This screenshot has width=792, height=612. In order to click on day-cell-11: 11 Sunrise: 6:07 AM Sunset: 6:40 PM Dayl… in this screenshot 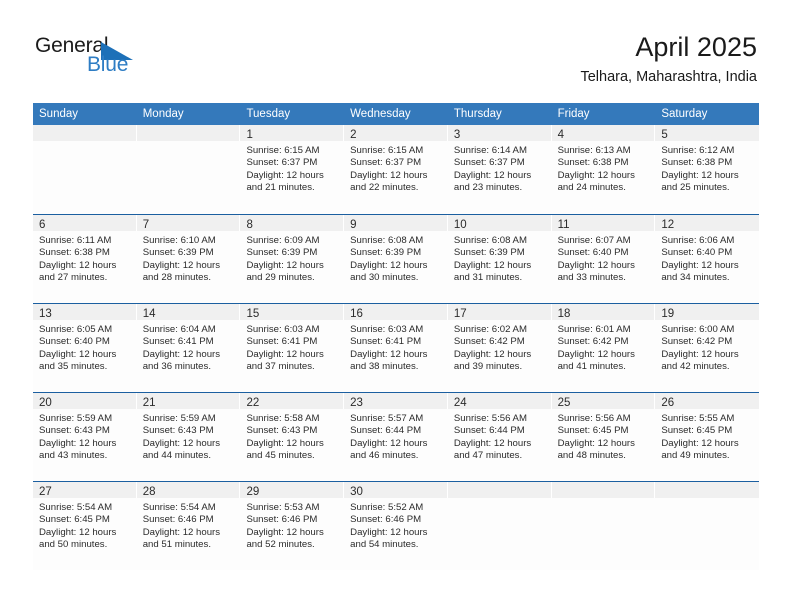, I will do `click(603, 259)`.